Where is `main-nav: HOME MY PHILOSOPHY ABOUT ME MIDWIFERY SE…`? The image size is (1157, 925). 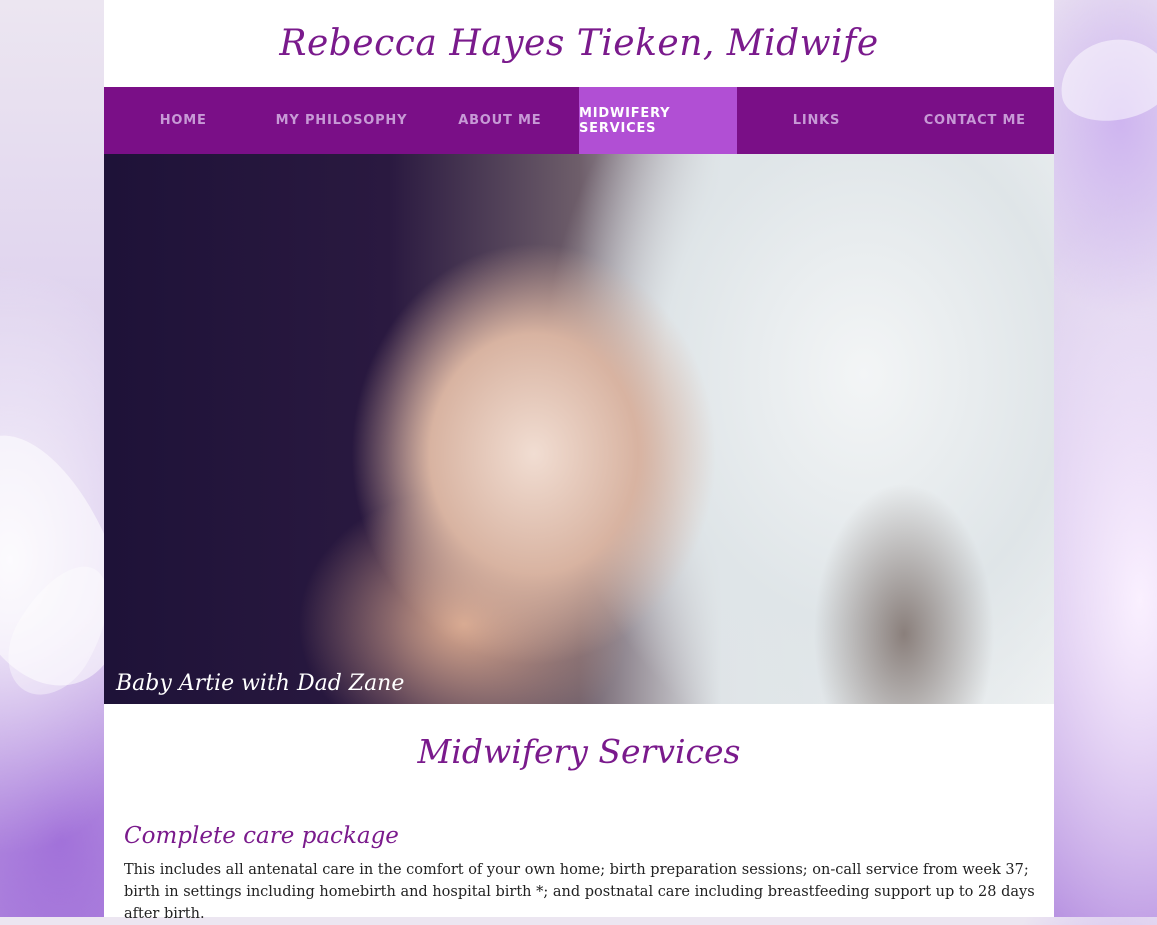 main-nav: HOME MY PHILOSOPHY ABOUT ME MIDWIFERY SE… is located at coordinates (579, 120).